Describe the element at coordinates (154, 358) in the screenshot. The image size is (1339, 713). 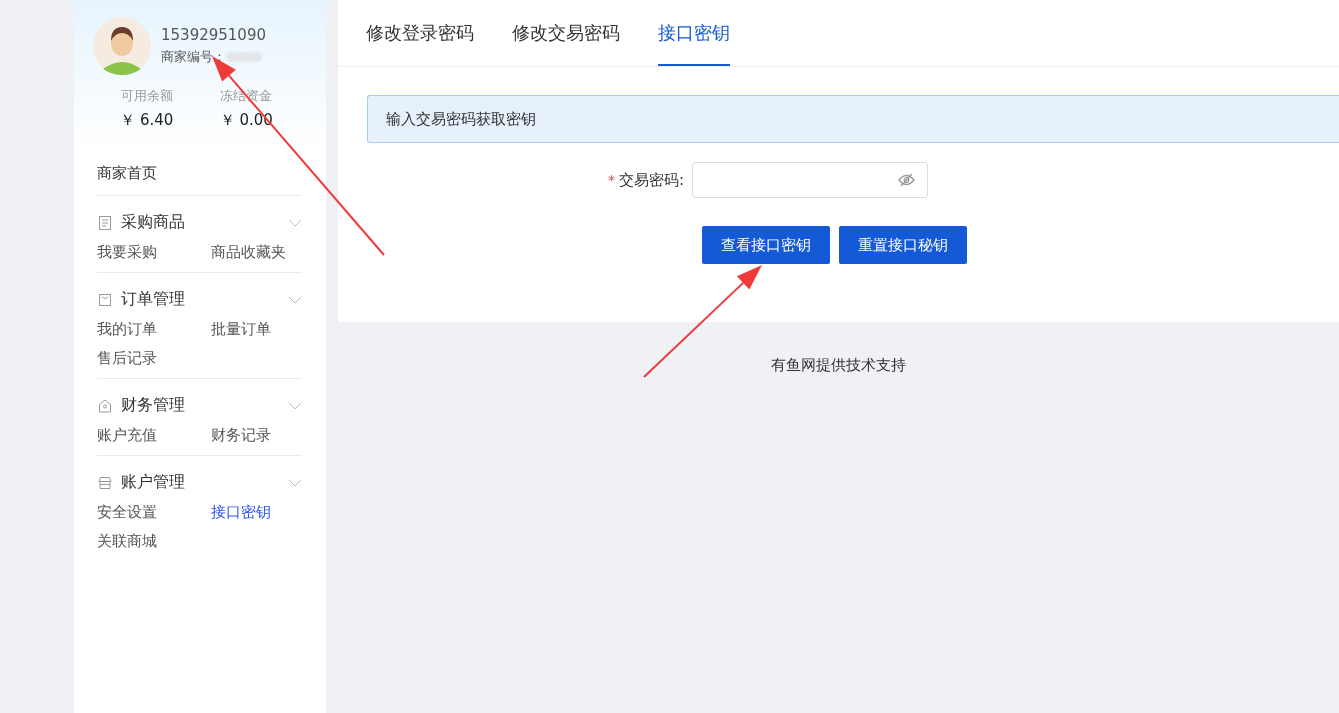
I see `sidebar-link: 售后记录` at that location.